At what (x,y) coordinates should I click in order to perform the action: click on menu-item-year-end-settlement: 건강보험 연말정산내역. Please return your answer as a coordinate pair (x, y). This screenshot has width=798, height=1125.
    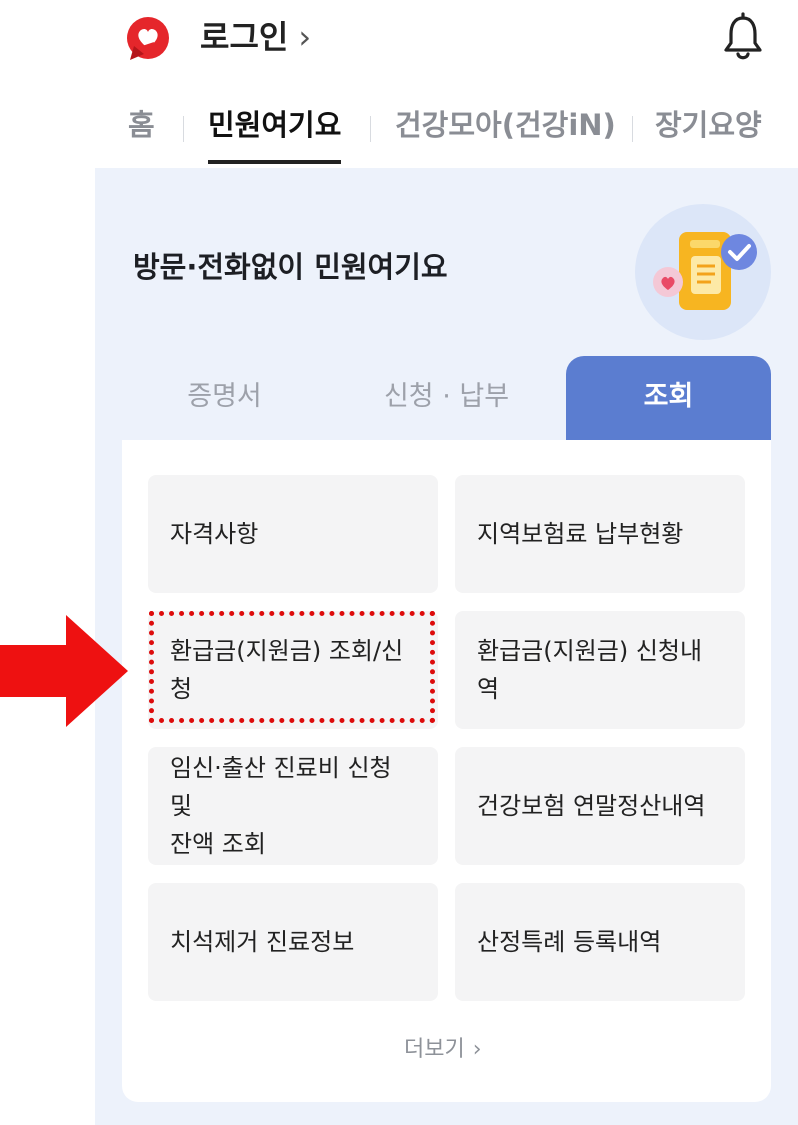
    Looking at the image, I should click on (600, 806).